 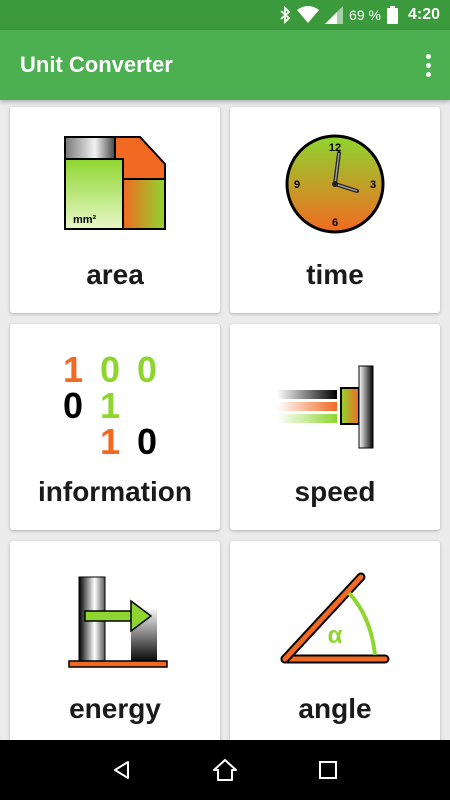 What do you see at coordinates (118, 622) in the screenshot?
I see `energy-icon` at bounding box center [118, 622].